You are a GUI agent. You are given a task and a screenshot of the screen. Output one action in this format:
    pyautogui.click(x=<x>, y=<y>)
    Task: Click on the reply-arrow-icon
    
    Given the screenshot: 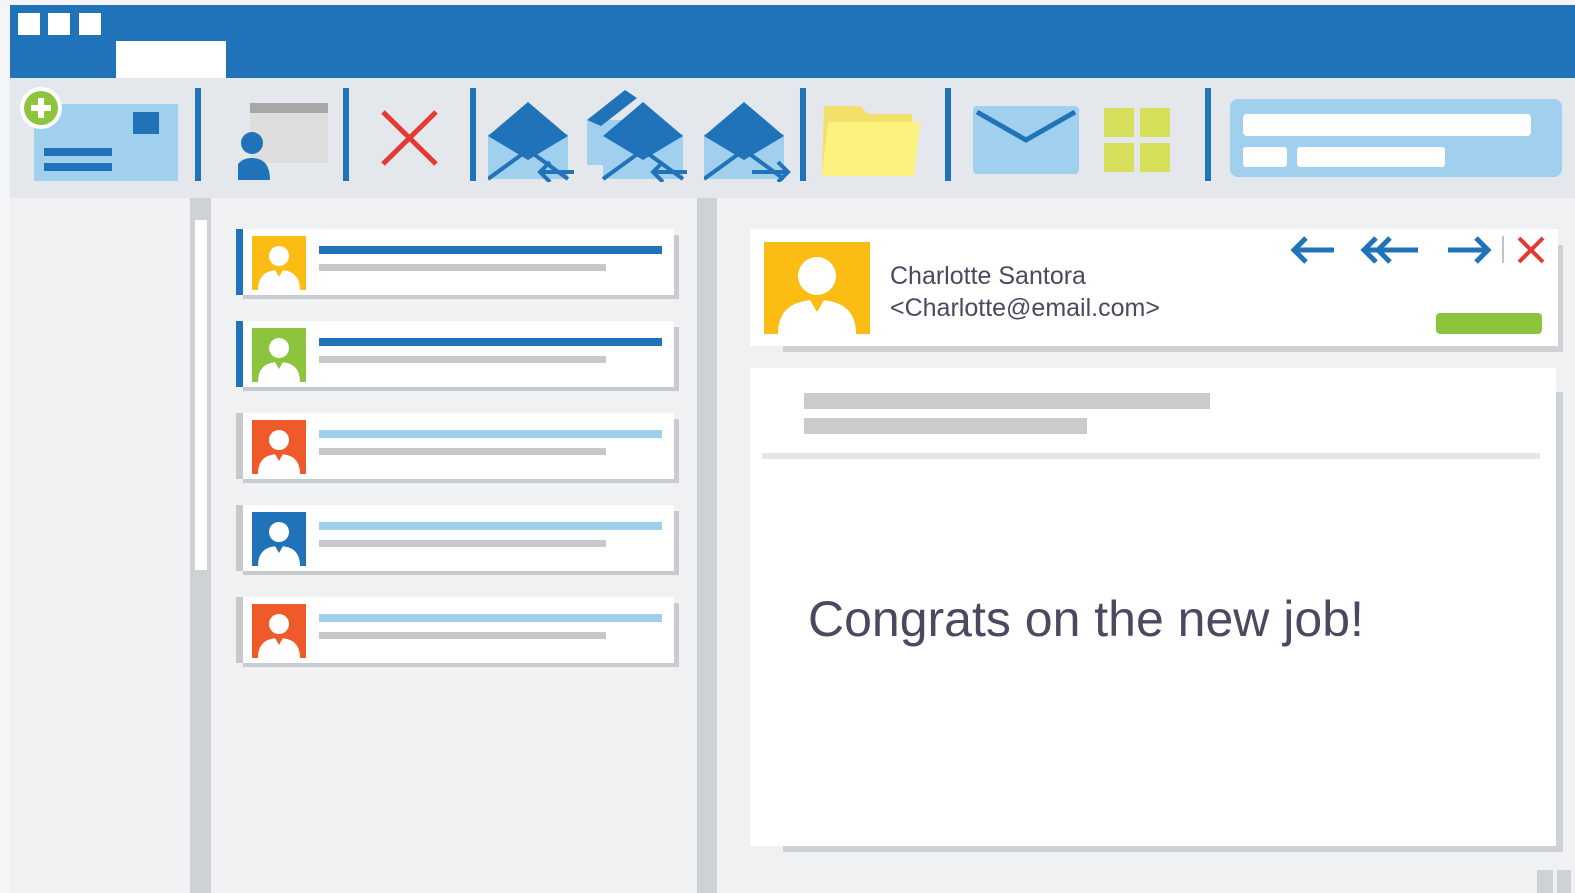 What is the action you would take?
    pyautogui.click(x=1312, y=250)
    